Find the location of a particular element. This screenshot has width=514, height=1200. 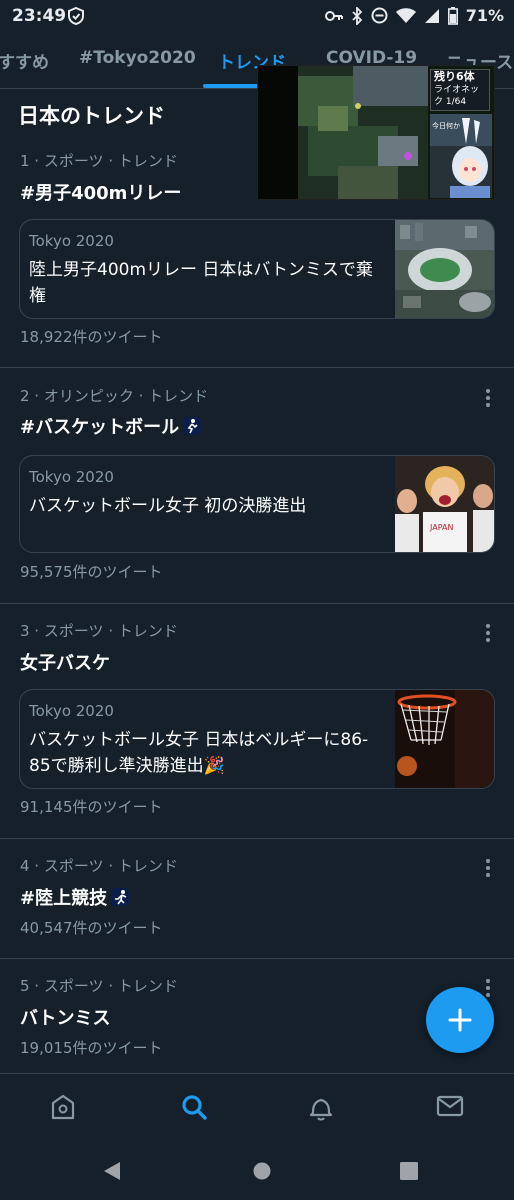

trend-topic-row: #バスケットボール is located at coordinates (111, 426).